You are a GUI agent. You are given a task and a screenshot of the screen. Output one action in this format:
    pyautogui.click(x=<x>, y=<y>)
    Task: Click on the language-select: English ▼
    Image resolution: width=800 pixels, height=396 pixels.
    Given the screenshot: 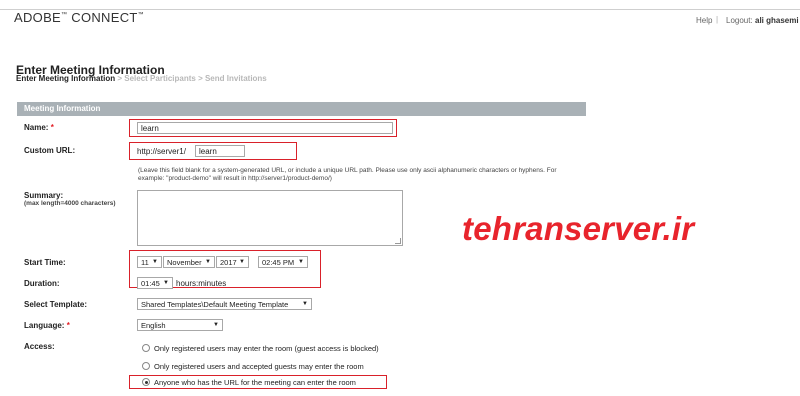 What is the action you would take?
    pyautogui.click(x=180, y=325)
    